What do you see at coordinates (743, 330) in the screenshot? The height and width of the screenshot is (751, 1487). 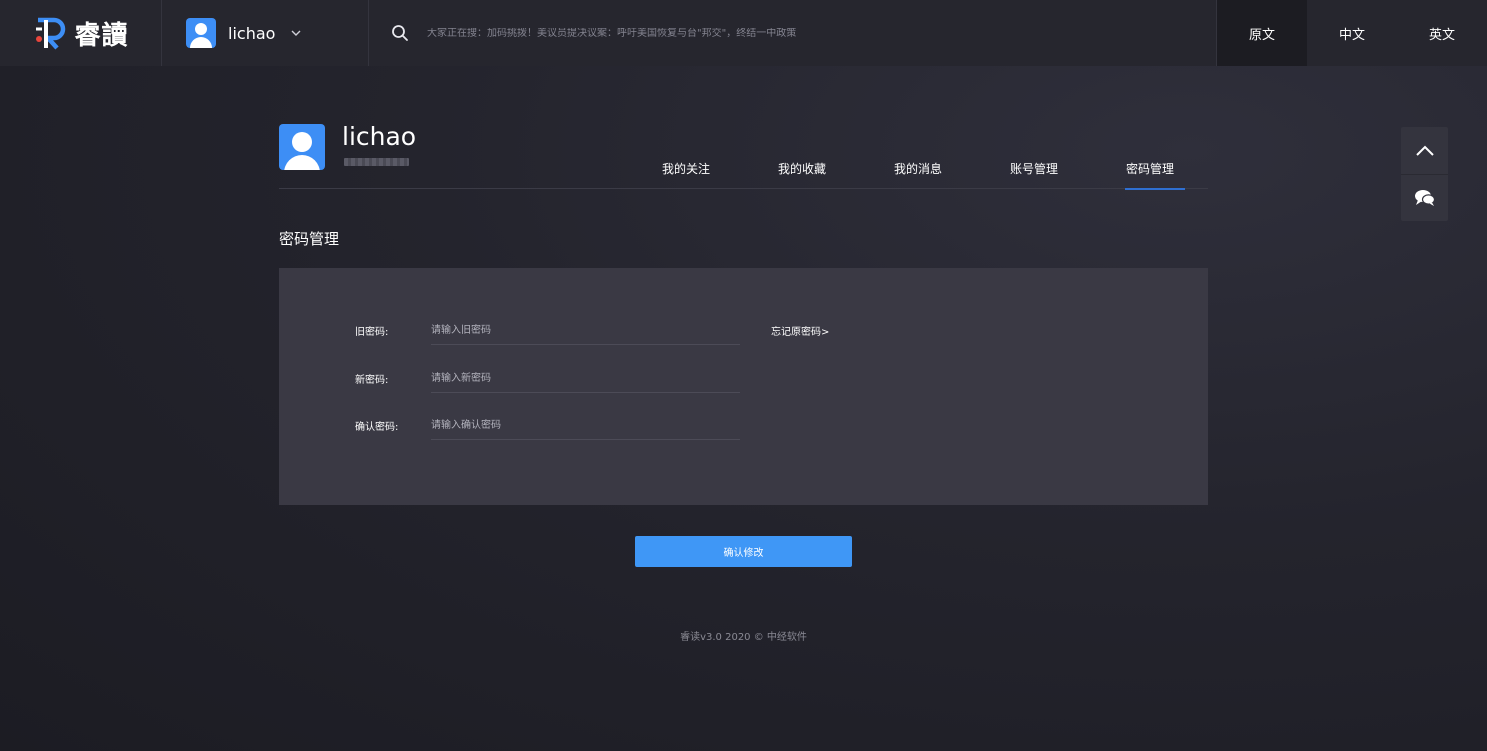 I see `old-password-row: 旧密码: 忘记原密码>` at bounding box center [743, 330].